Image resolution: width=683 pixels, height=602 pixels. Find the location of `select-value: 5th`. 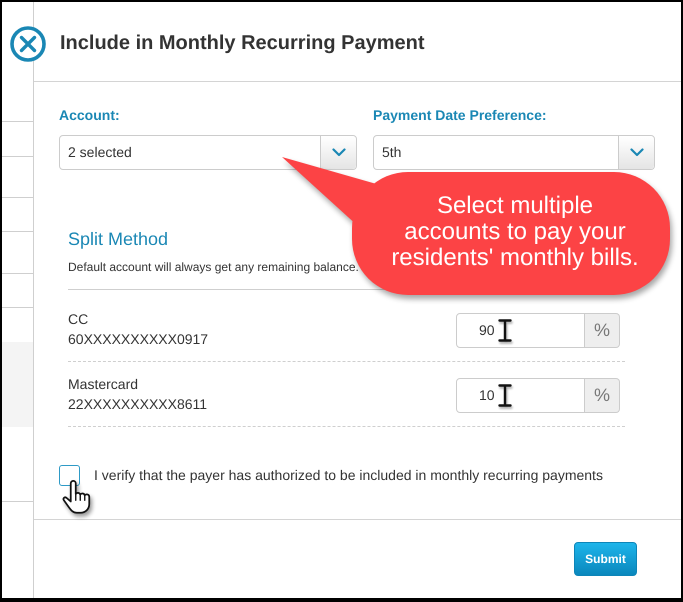

select-value: 5th is located at coordinates (391, 152).